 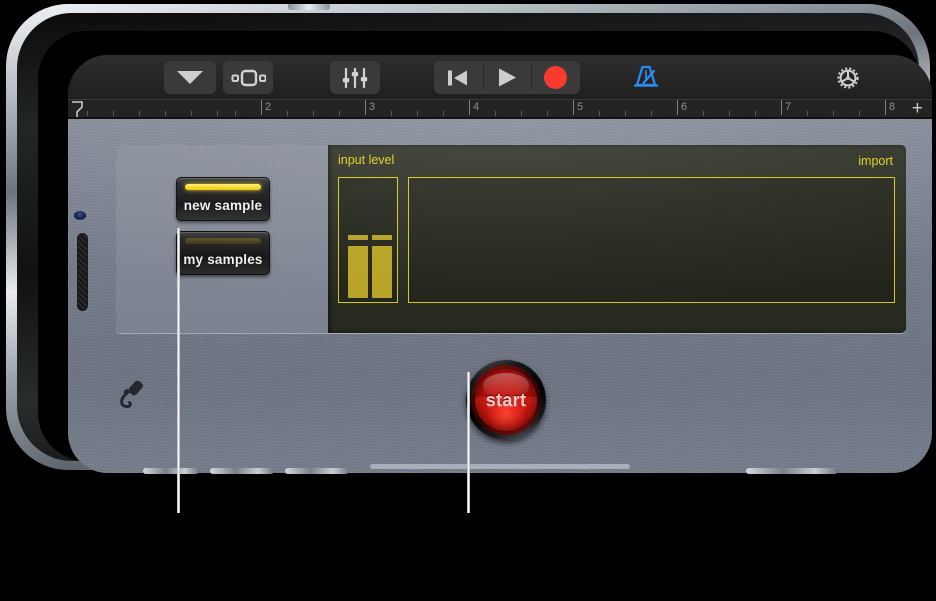 I want to click on callout-line-my-samples, so click(x=178, y=370).